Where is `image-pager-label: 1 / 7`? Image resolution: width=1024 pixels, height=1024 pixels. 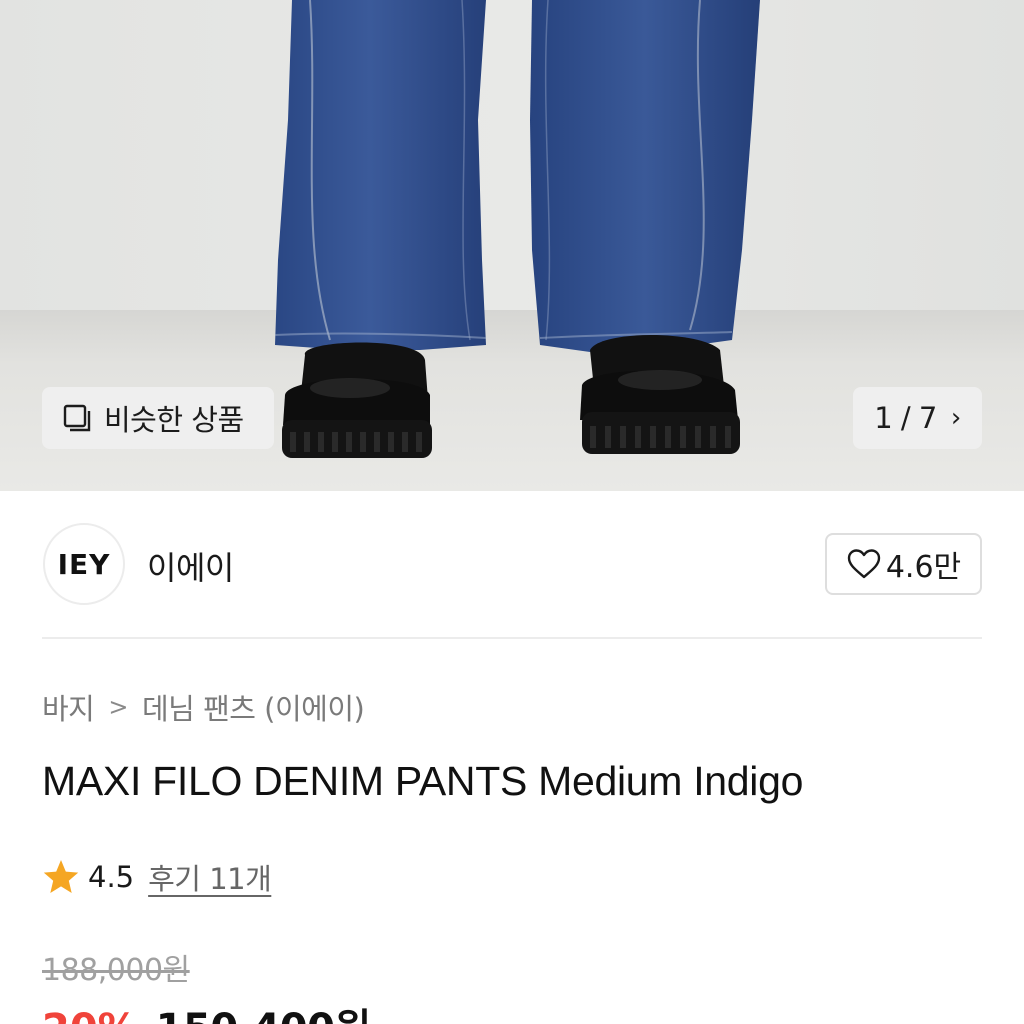
image-pager-label: 1 / 7 is located at coordinates (905, 418).